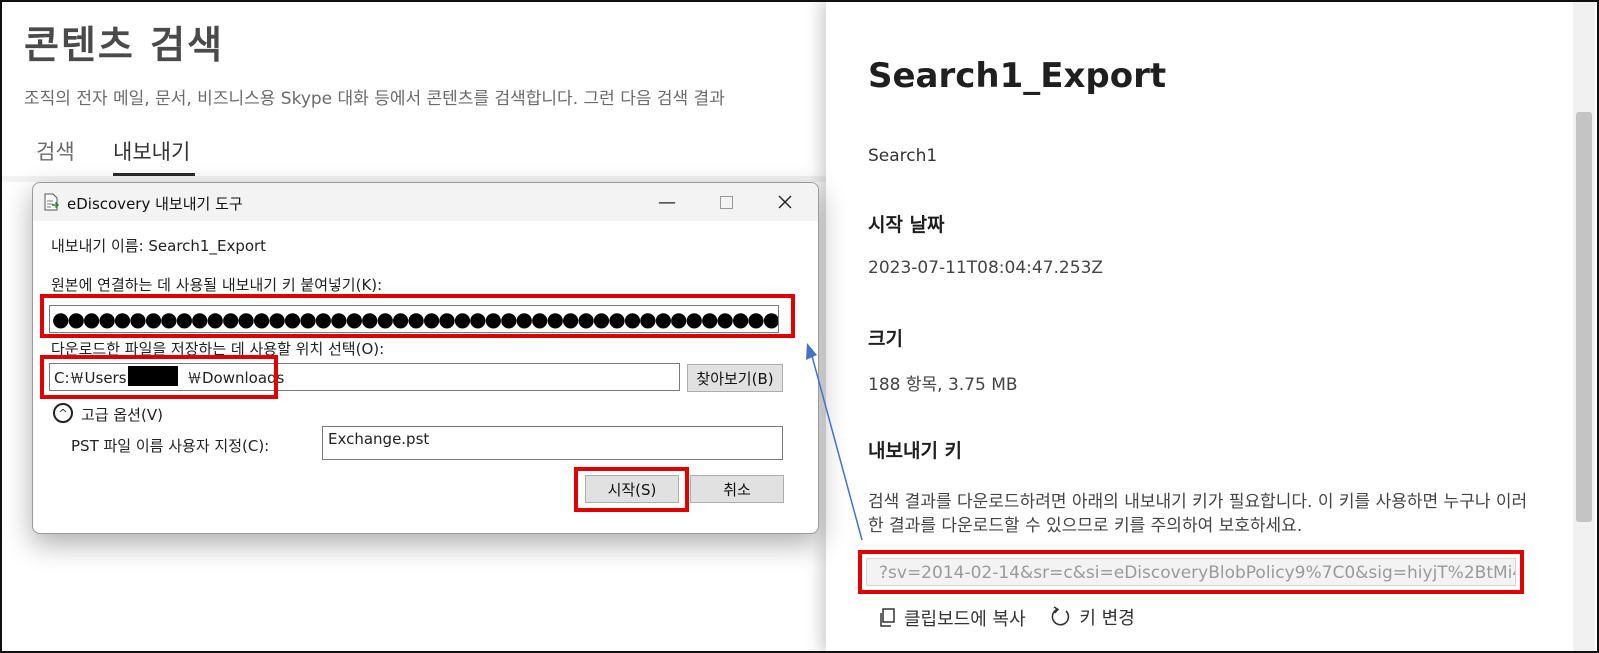  What do you see at coordinates (887, 617) in the screenshot?
I see `copy-icon` at bounding box center [887, 617].